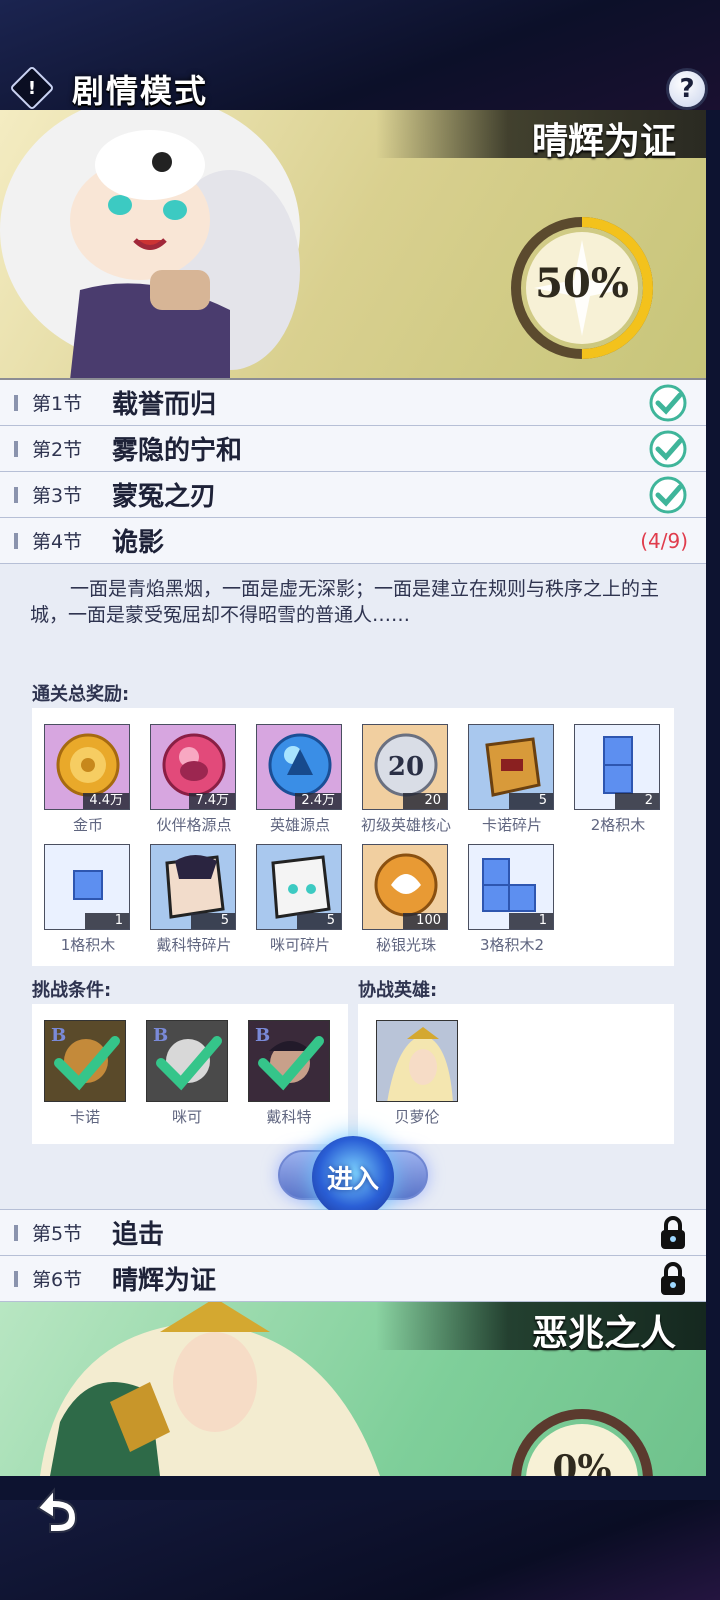  What do you see at coordinates (164, 1281) in the screenshot?
I see `chapter-name: 晴辉为证` at bounding box center [164, 1281].